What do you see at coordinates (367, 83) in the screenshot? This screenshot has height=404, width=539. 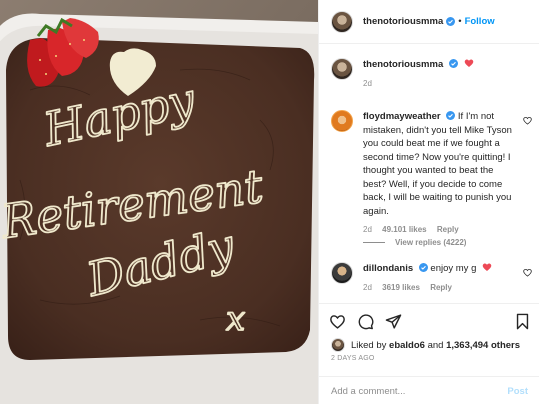 I see `caption-time: 2d` at bounding box center [367, 83].